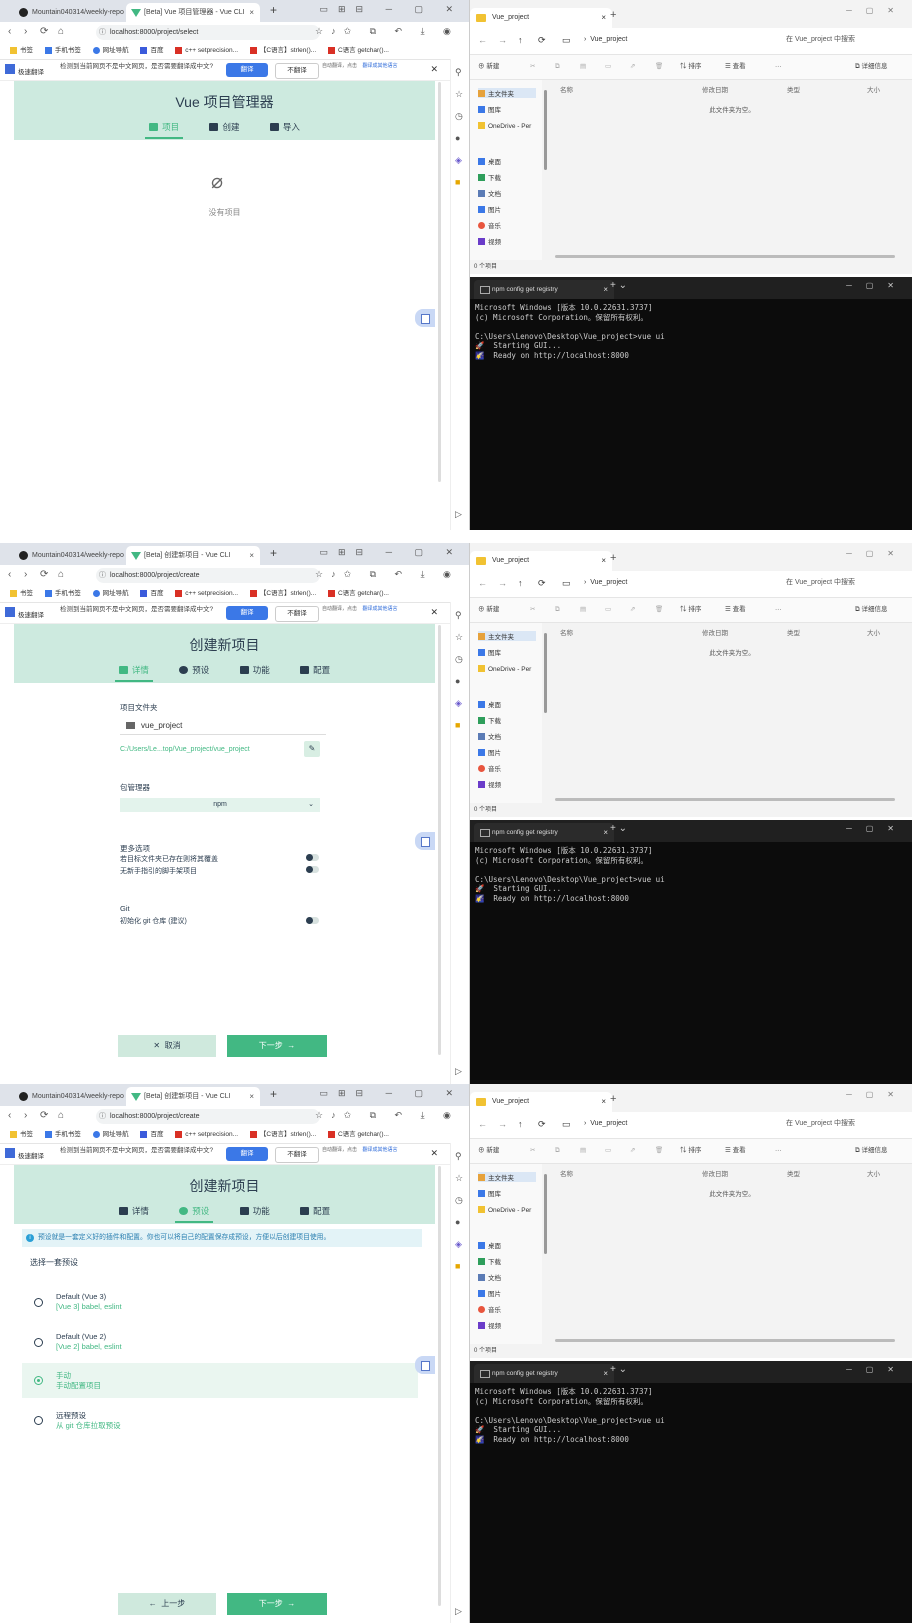  I want to click on url-input: localhost:8000/project/select, so click(208, 32).